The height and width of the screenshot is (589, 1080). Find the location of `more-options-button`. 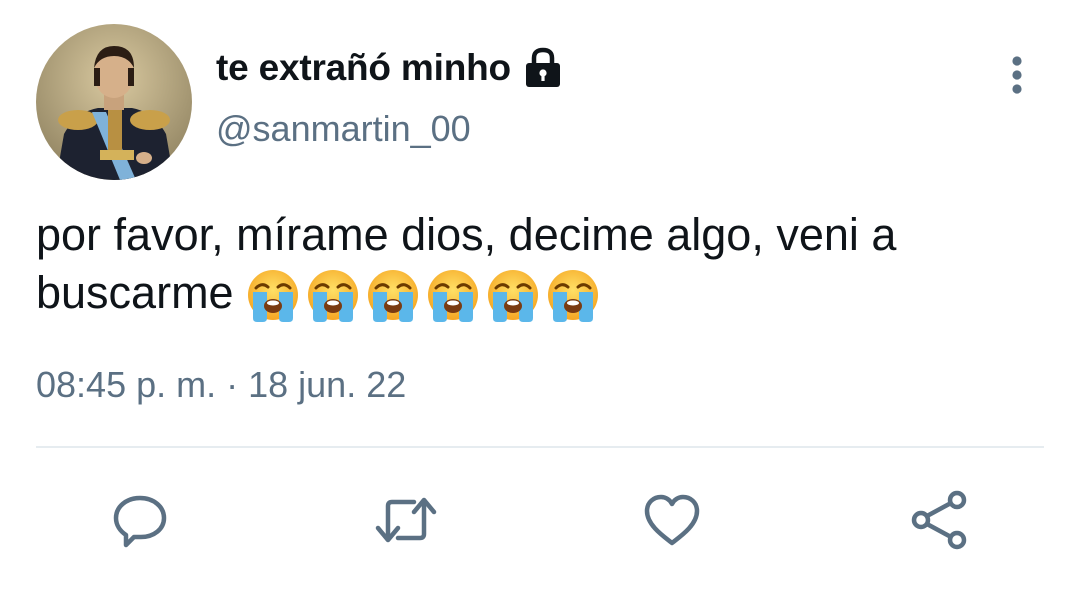

more-options-button is located at coordinates (1017, 75).